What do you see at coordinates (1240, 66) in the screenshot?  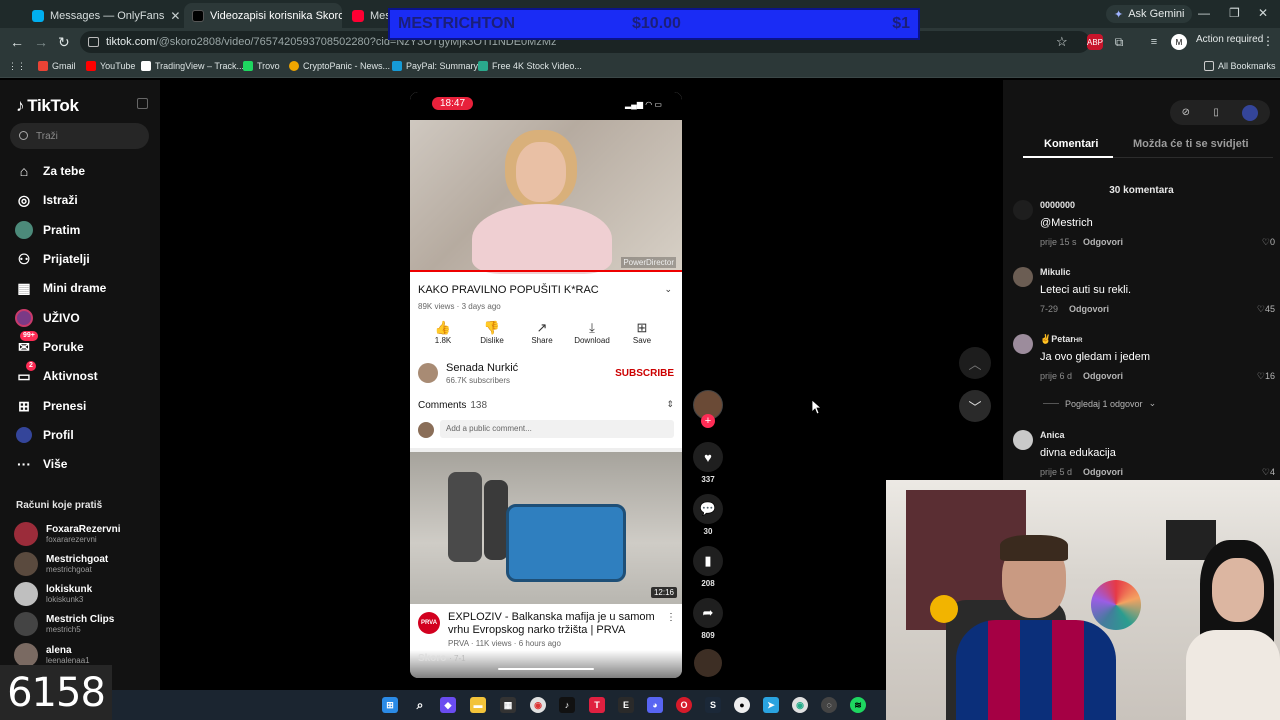 I see `all-bookmarks-button: All Bookmarks` at bounding box center [1240, 66].